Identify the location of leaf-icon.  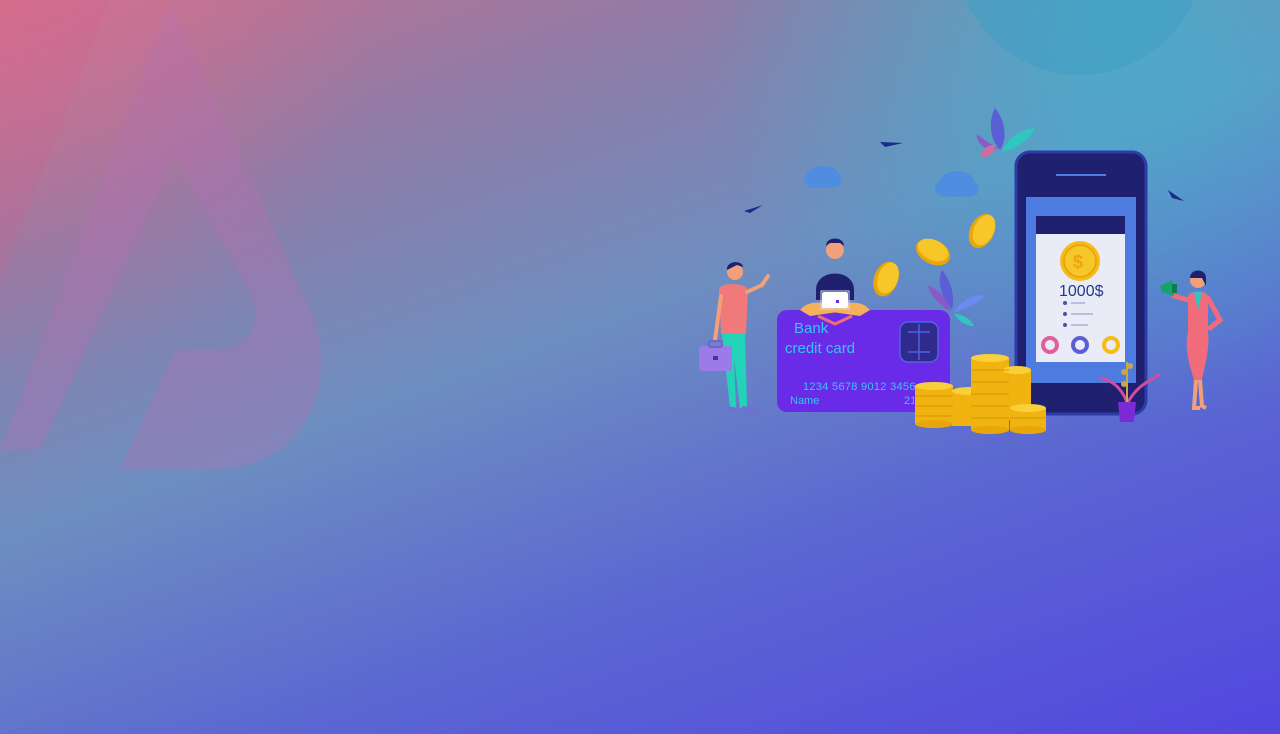
(1005, 133).